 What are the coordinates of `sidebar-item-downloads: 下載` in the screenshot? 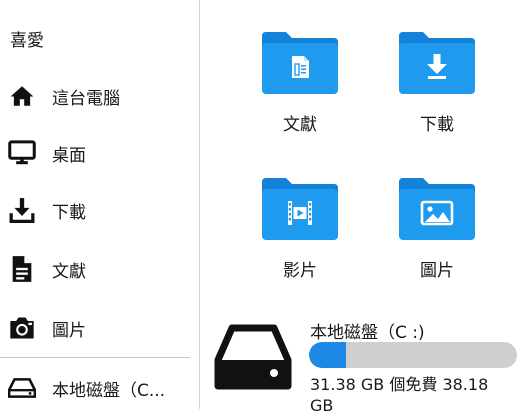 It's located at (99, 210).